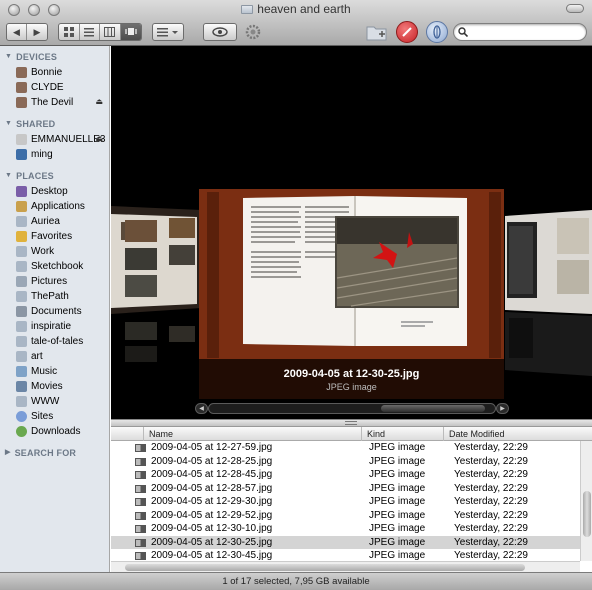 This screenshot has width=592, height=590. What do you see at coordinates (502, 408) in the screenshot?
I see `coverflow-scroll-right-button: ▶` at bounding box center [502, 408].